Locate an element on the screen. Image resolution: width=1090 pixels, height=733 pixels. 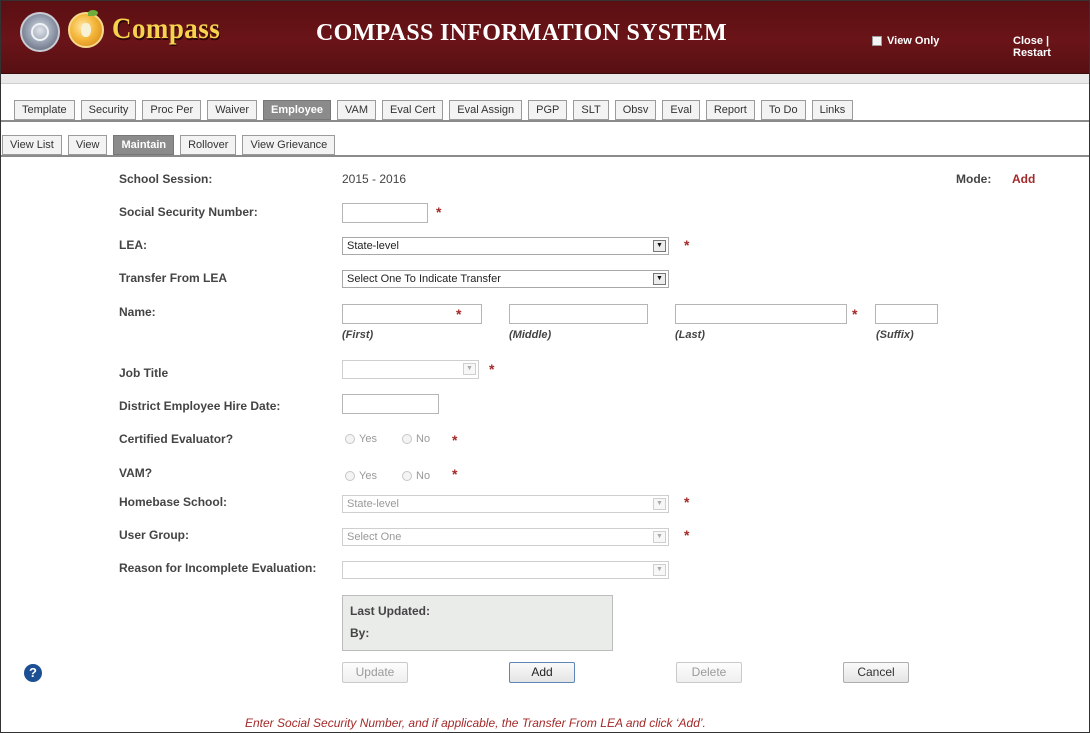
tab-vam: VAM is located at coordinates (356, 110).